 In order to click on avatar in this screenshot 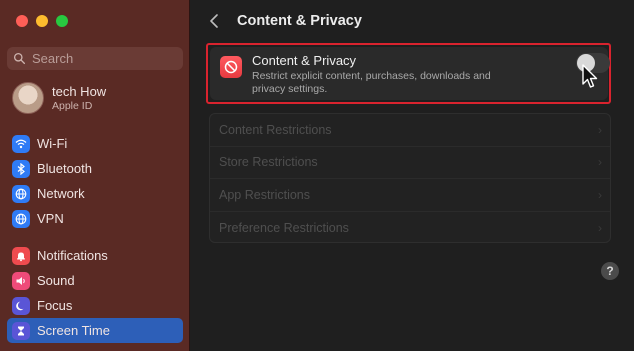, I will do `click(28, 98)`.